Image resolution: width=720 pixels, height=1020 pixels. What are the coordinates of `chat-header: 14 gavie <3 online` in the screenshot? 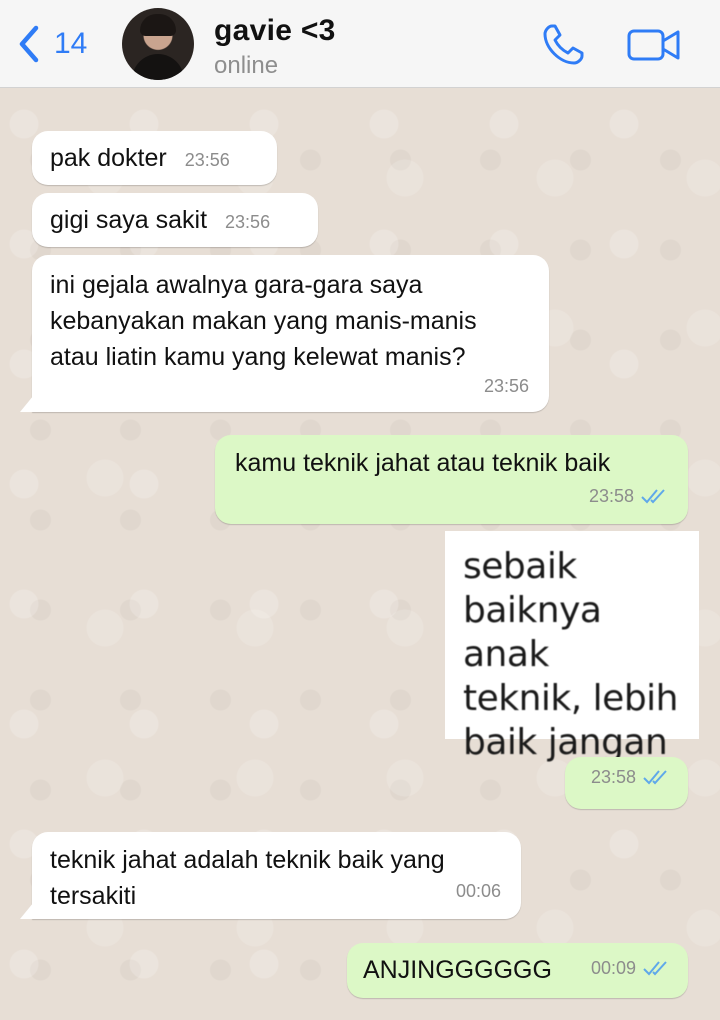 It's located at (360, 44).